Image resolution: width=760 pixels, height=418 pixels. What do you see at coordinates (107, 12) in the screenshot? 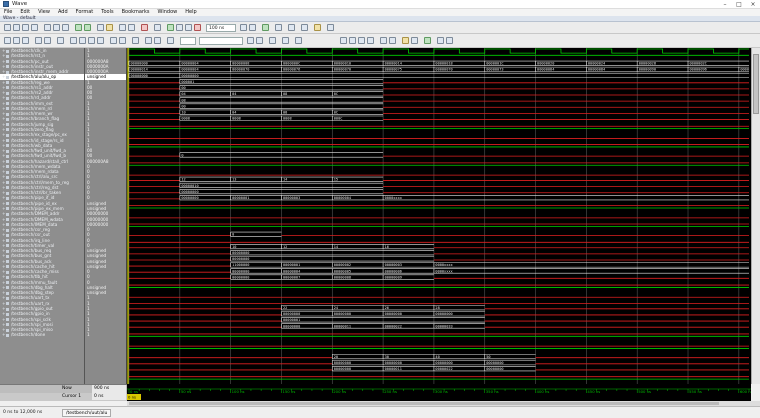
I see `menu-tools: Tools` at bounding box center [107, 12].